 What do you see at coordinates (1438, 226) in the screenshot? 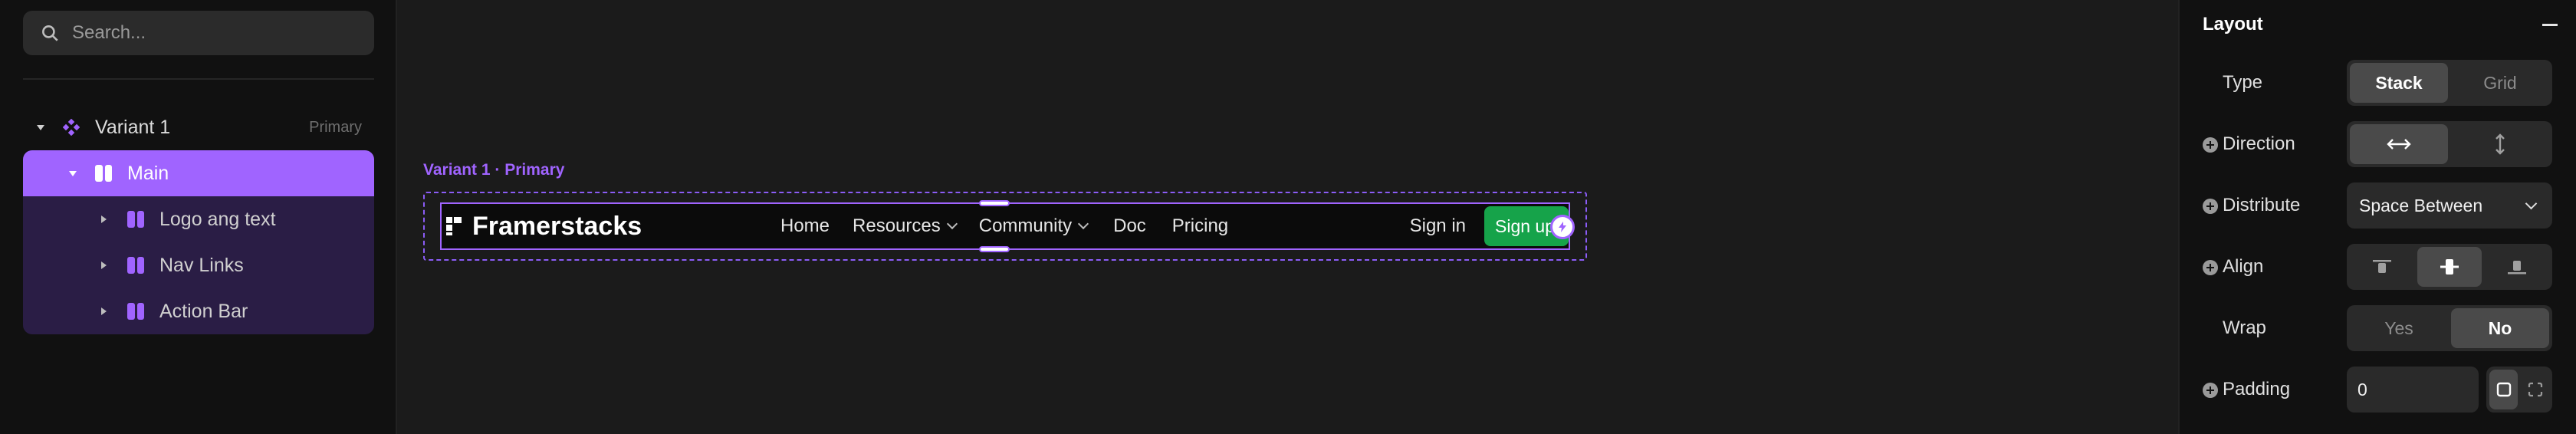
I see `signin-link: Sign in` at bounding box center [1438, 226].